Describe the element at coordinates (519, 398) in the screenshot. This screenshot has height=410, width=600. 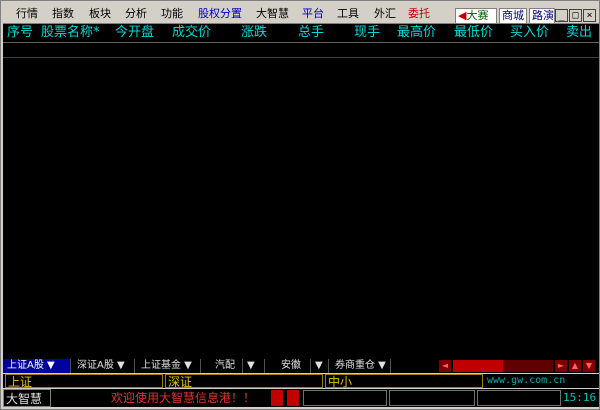
I see `flow-meter` at that location.